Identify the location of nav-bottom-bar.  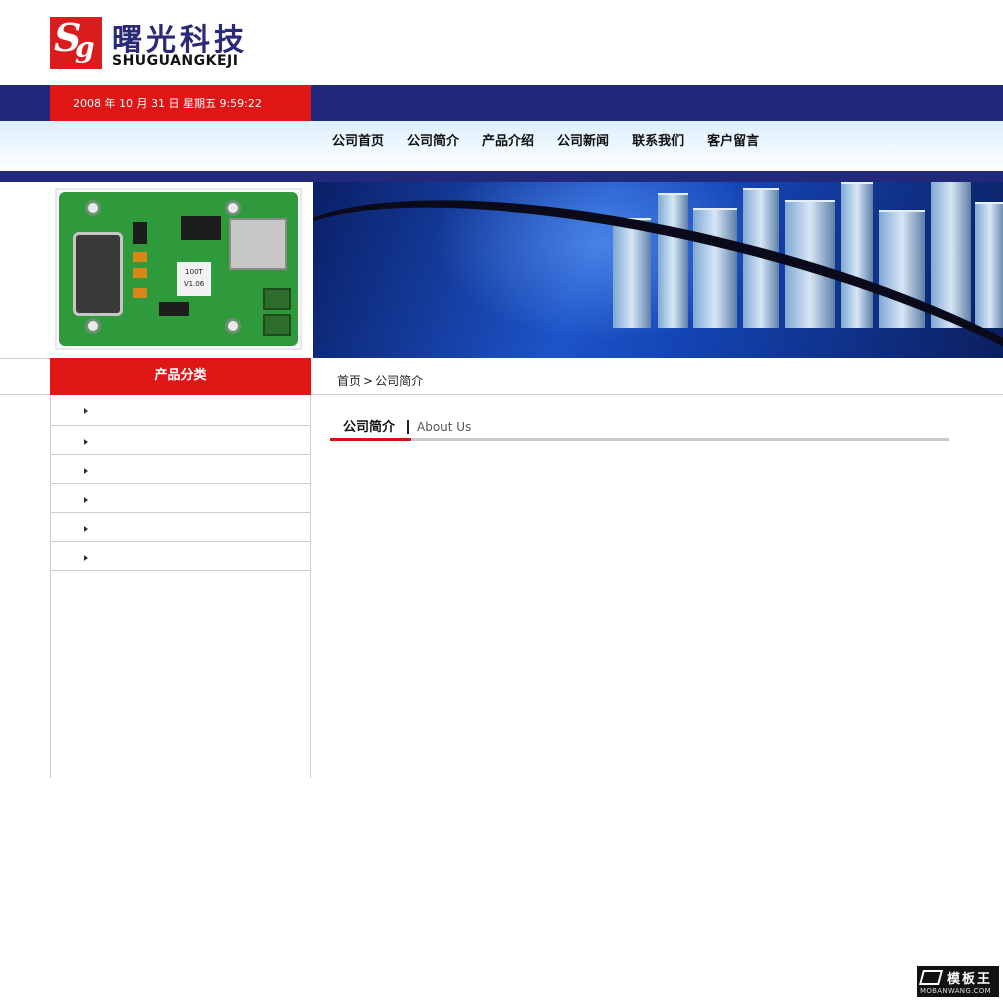
(501, 176).